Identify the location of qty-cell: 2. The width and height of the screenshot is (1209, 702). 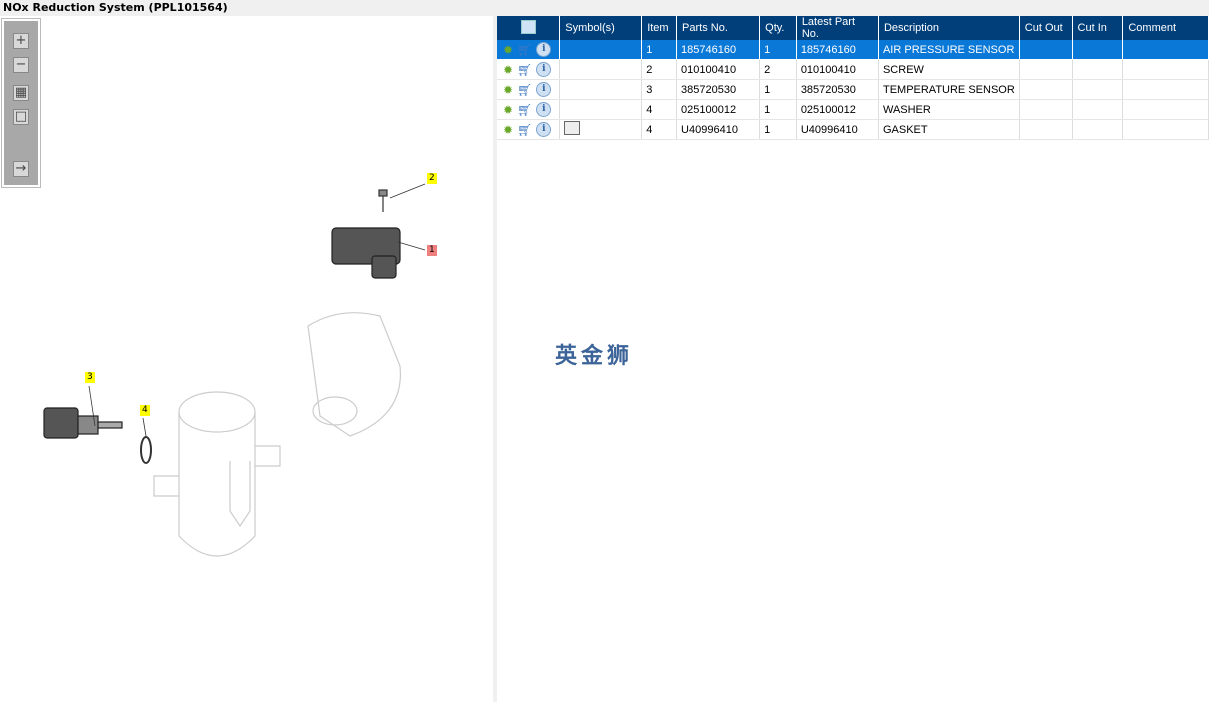
(778, 69).